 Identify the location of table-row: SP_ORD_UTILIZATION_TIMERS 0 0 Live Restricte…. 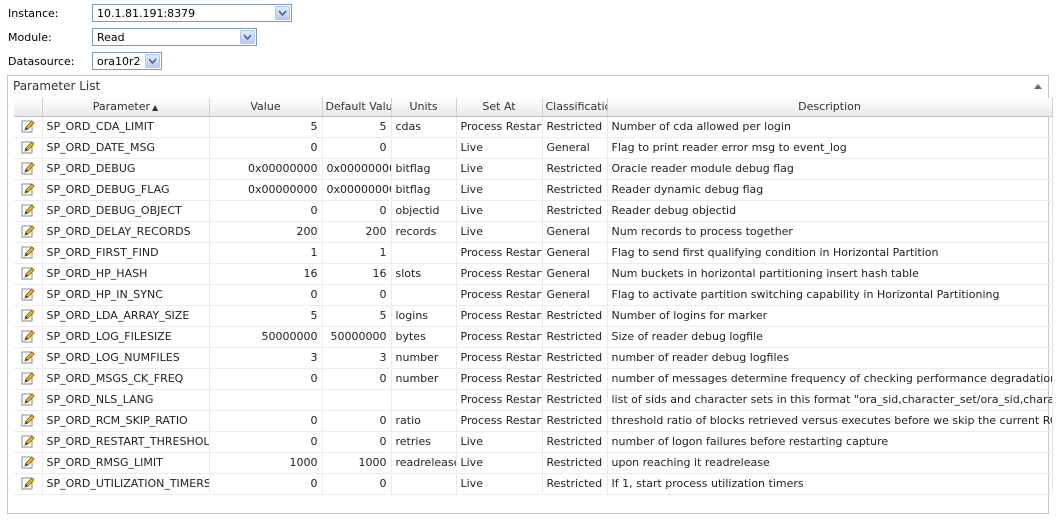
(533, 484).